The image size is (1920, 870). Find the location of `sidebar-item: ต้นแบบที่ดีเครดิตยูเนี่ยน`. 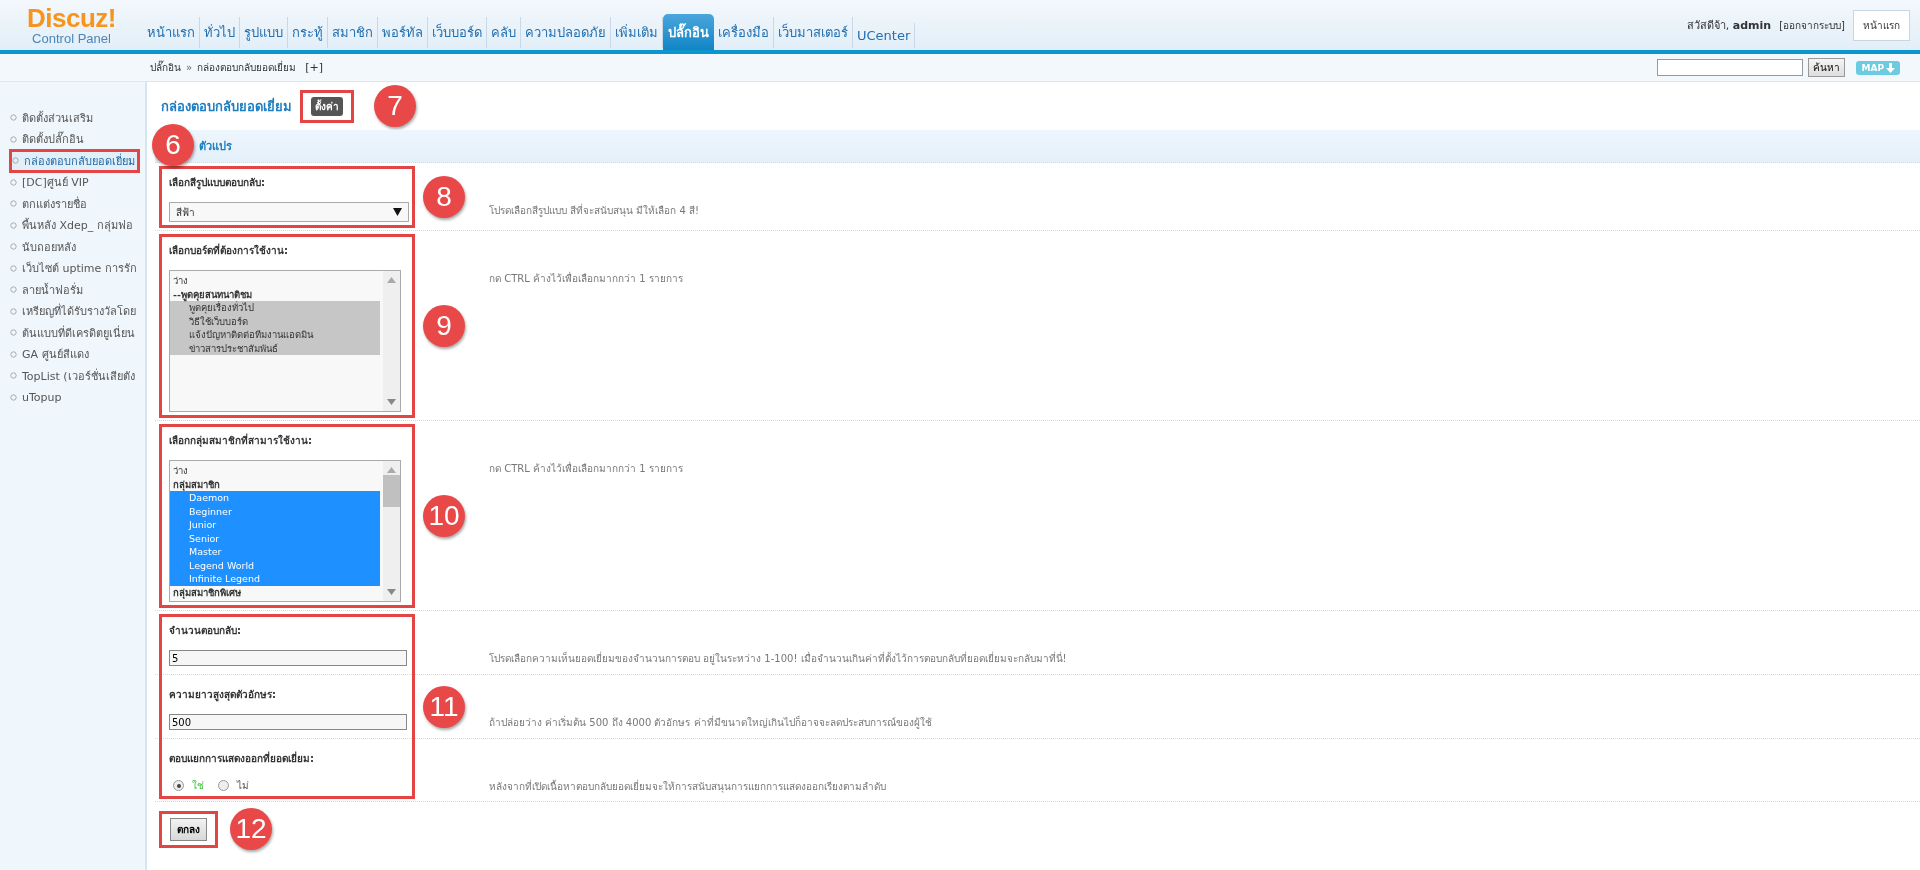

sidebar-item: ต้นแบบที่ดีเครดิตยูเนี่ยน is located at coordinates (72, 333).